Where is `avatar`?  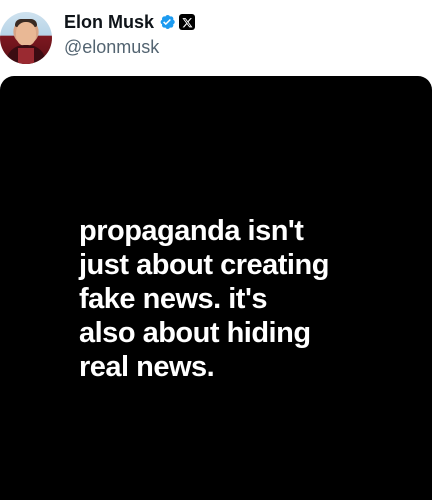 avatar is located at coordinates (26, 38).